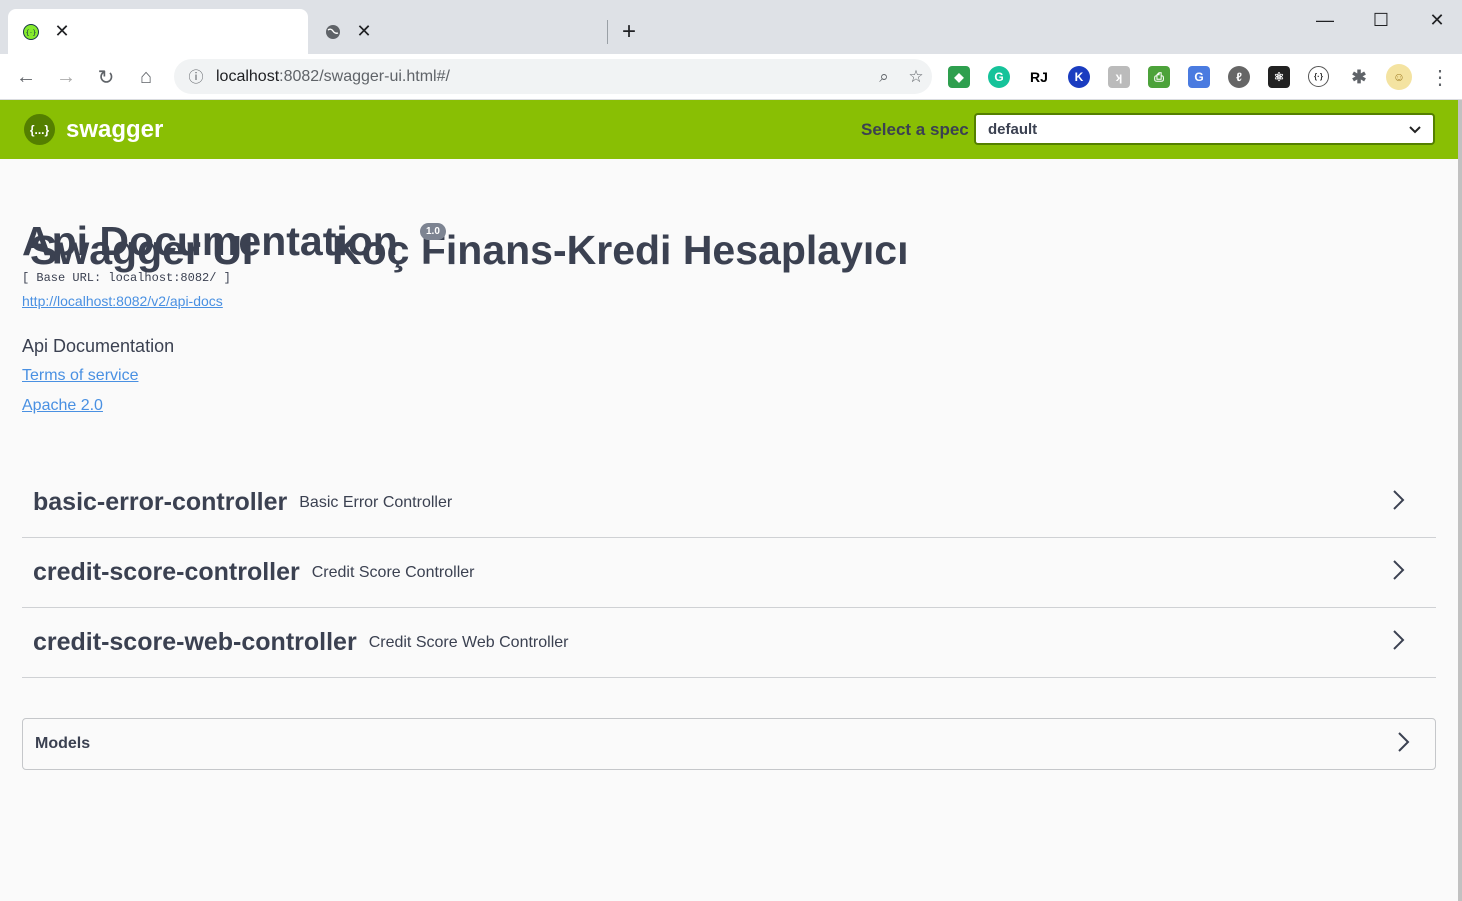 The width and height of the screenshot is (1462, 901). What do you see at coordinates (1013, 129) in the screenshot?
I see `spec-select-value: default` at bounding box center [1013, 129].